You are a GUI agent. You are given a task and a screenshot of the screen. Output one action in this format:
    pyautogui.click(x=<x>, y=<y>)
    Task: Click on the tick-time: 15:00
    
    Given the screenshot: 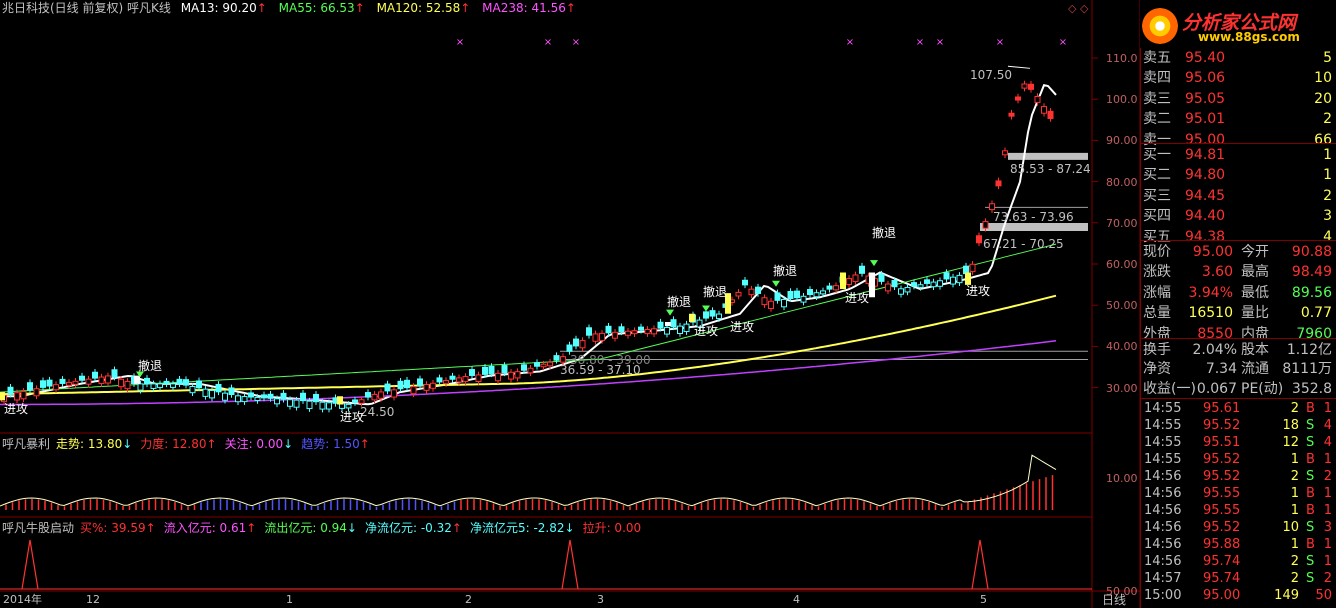 What is the action you would take?
    pyautogui.click(x=1163, y=595)
    